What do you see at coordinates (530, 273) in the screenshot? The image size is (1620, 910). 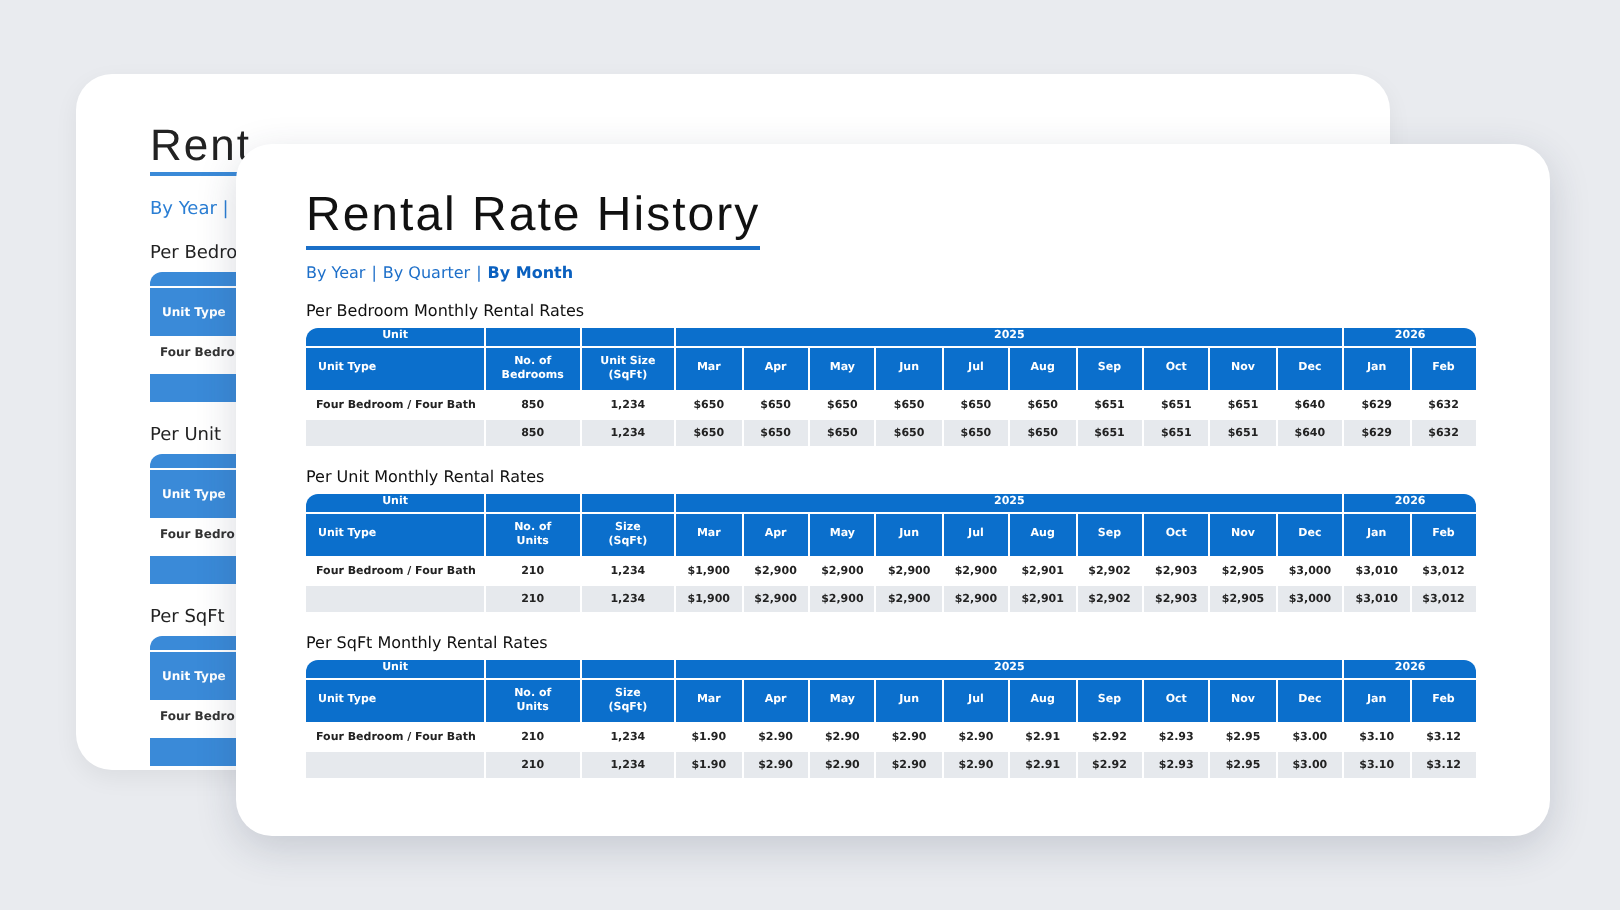 I see `view-link: By Month` at bounding box center [530, 273].